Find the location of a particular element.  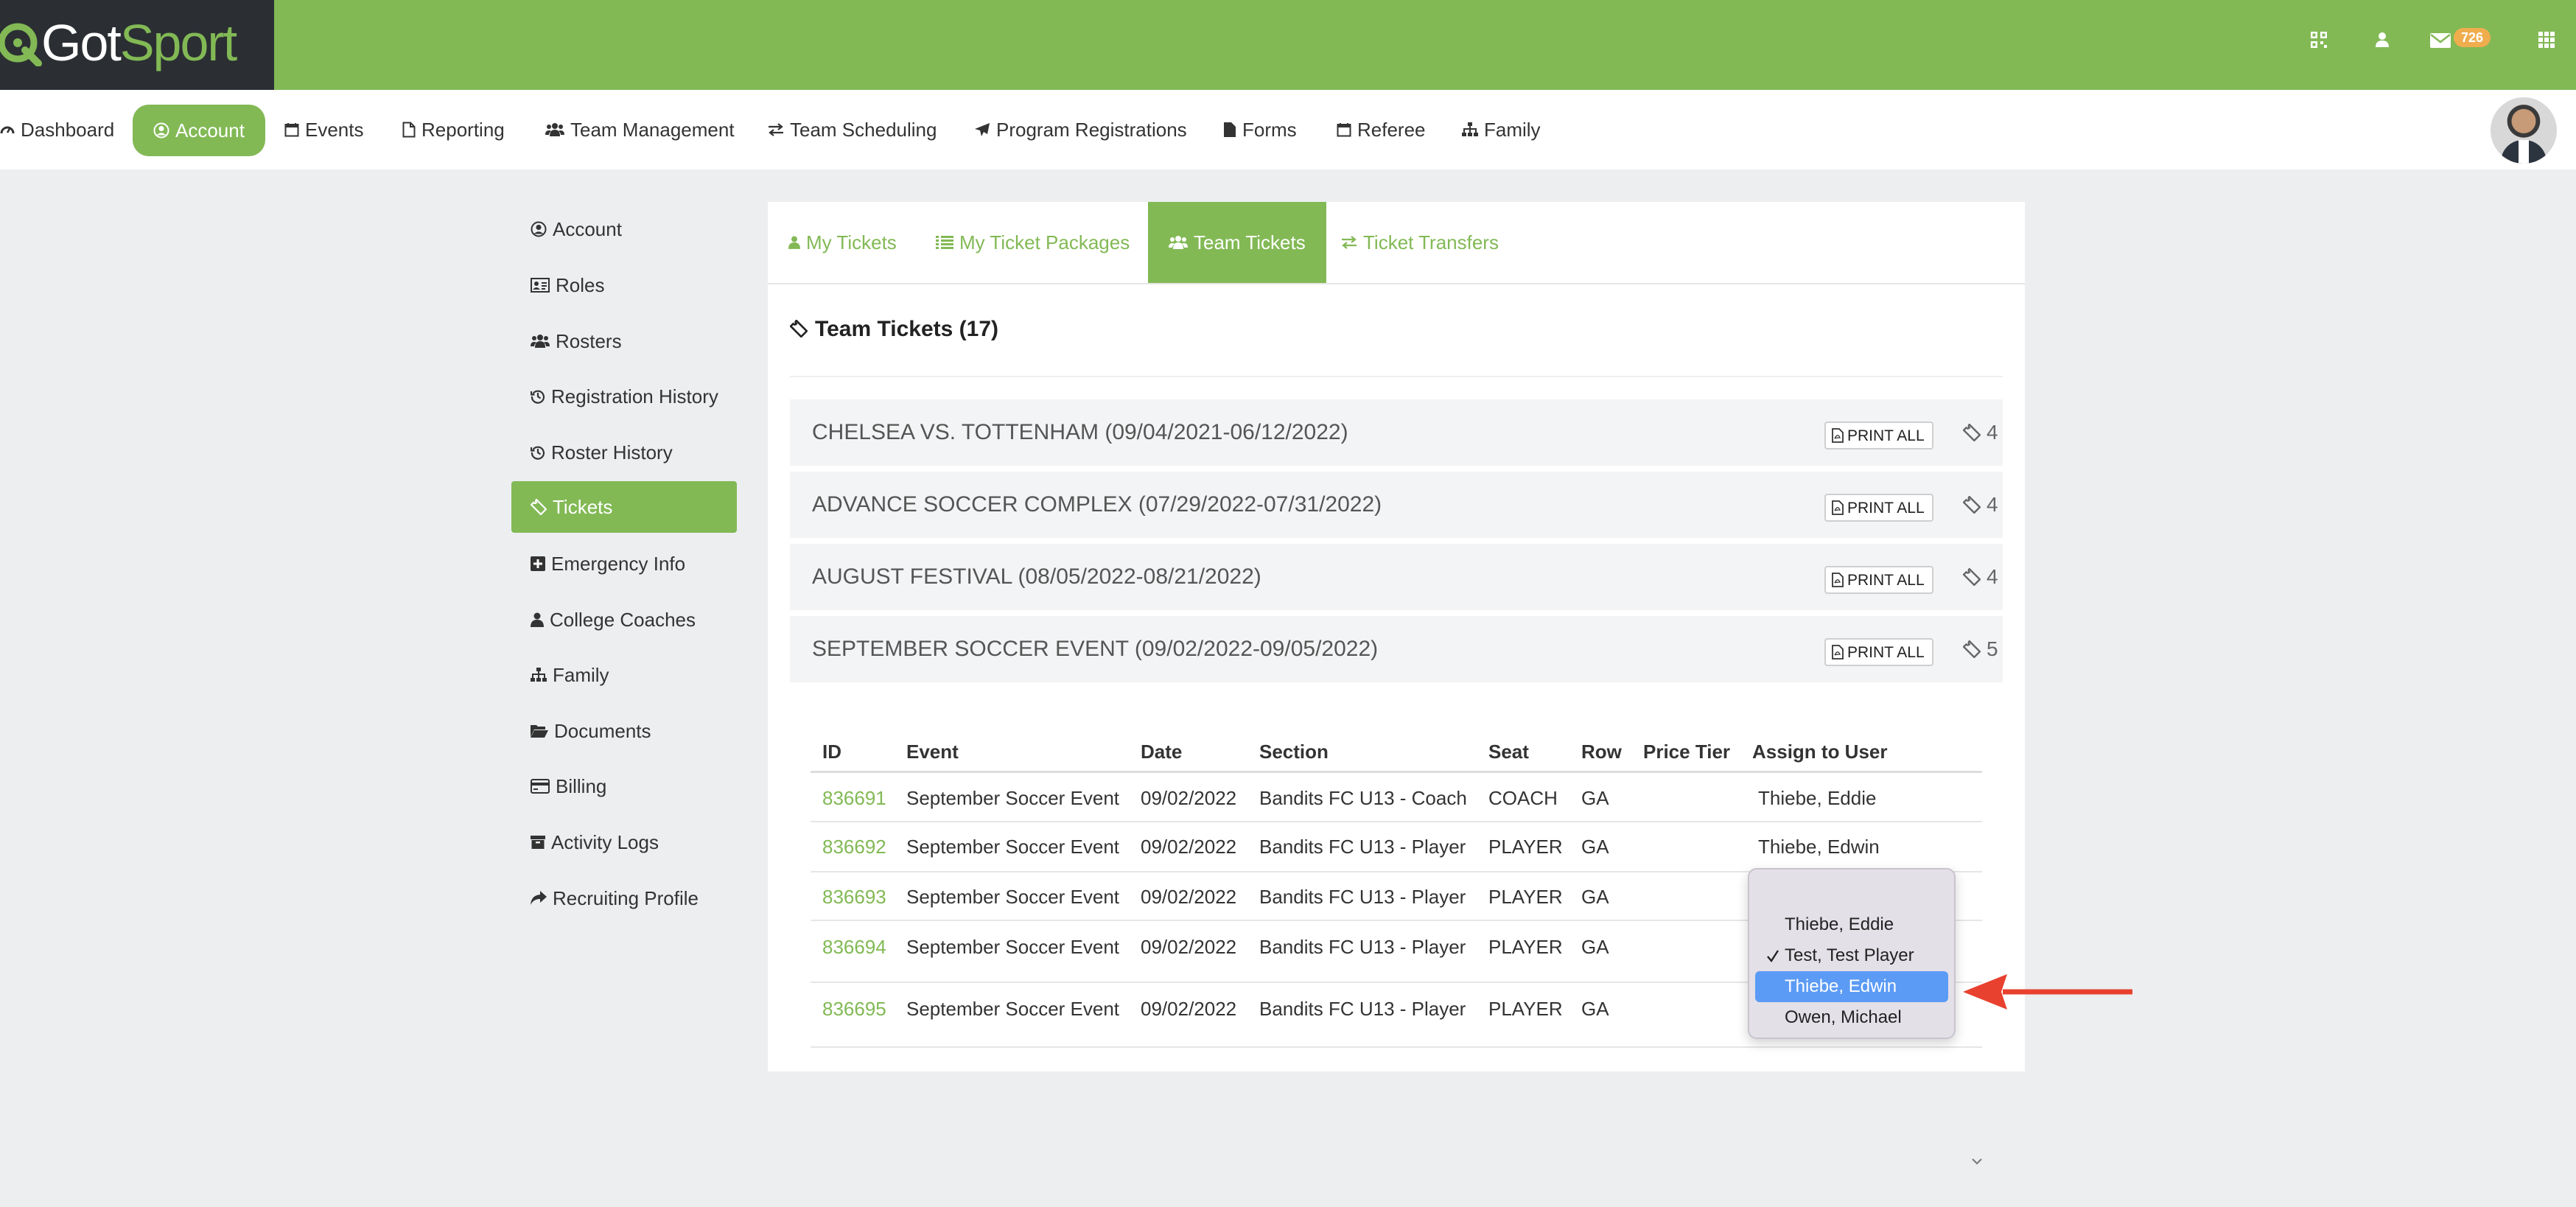

sidebar-item-registration-history: Registration History is located at coordinates (624, 397).